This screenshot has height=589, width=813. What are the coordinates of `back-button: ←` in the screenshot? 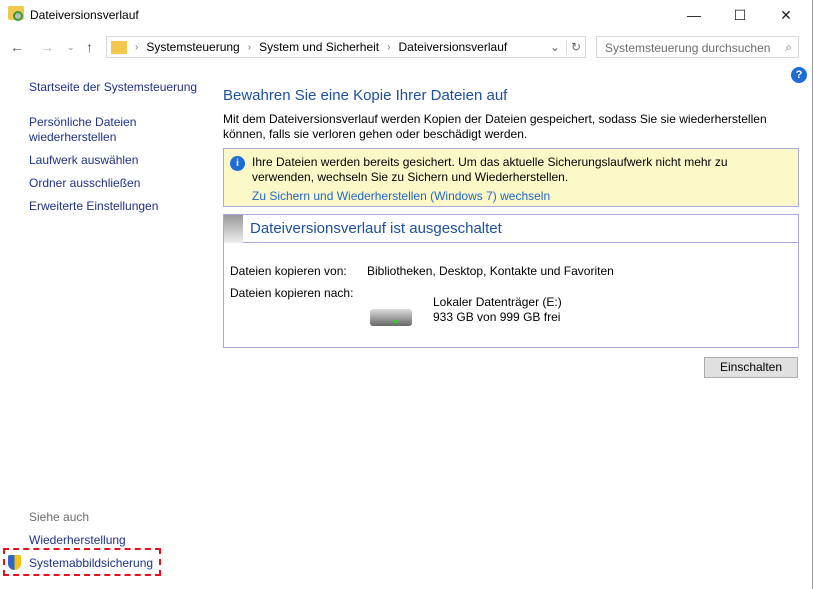 It's located at (17, 47).